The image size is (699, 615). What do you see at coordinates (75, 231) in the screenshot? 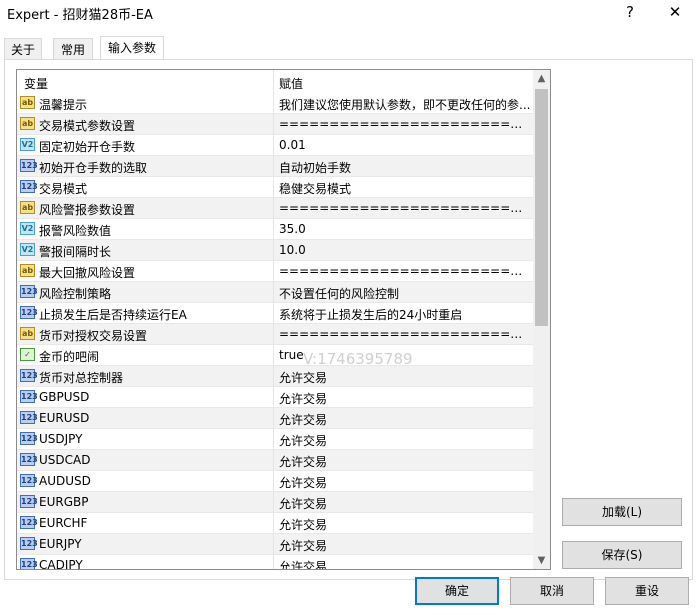
I see `parameter-name: 报警风险数值` at bounding box center [75, 231].